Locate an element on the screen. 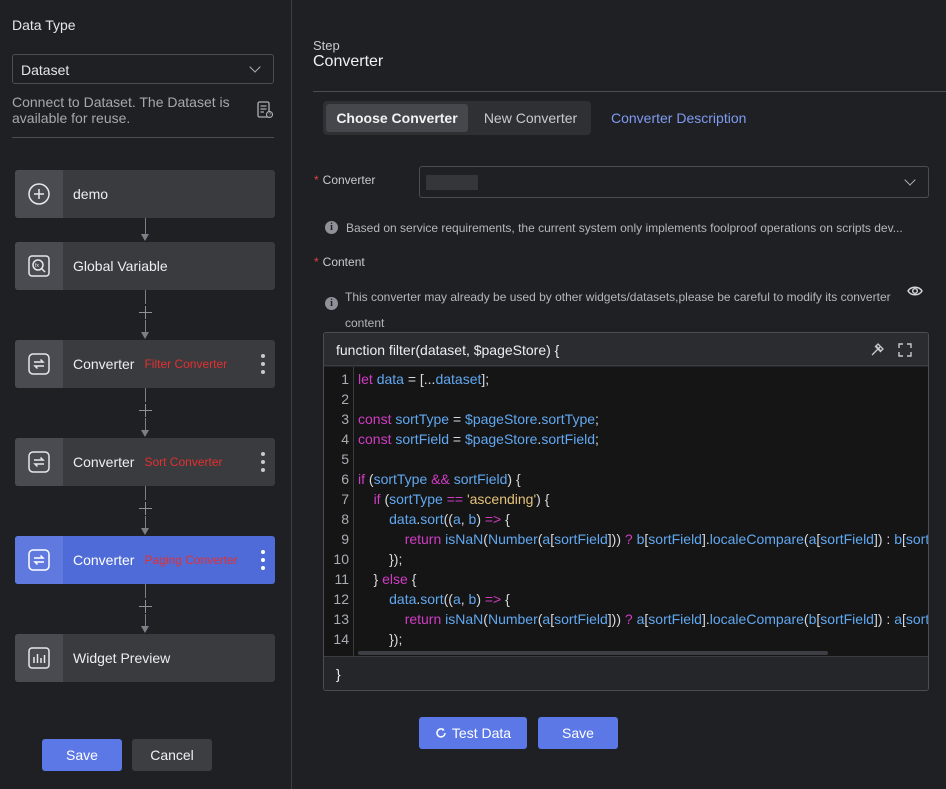 The width and height of the screenshot is (946, 789). code-line: let data = [...dataset]; is located at coordinates (424, 379).